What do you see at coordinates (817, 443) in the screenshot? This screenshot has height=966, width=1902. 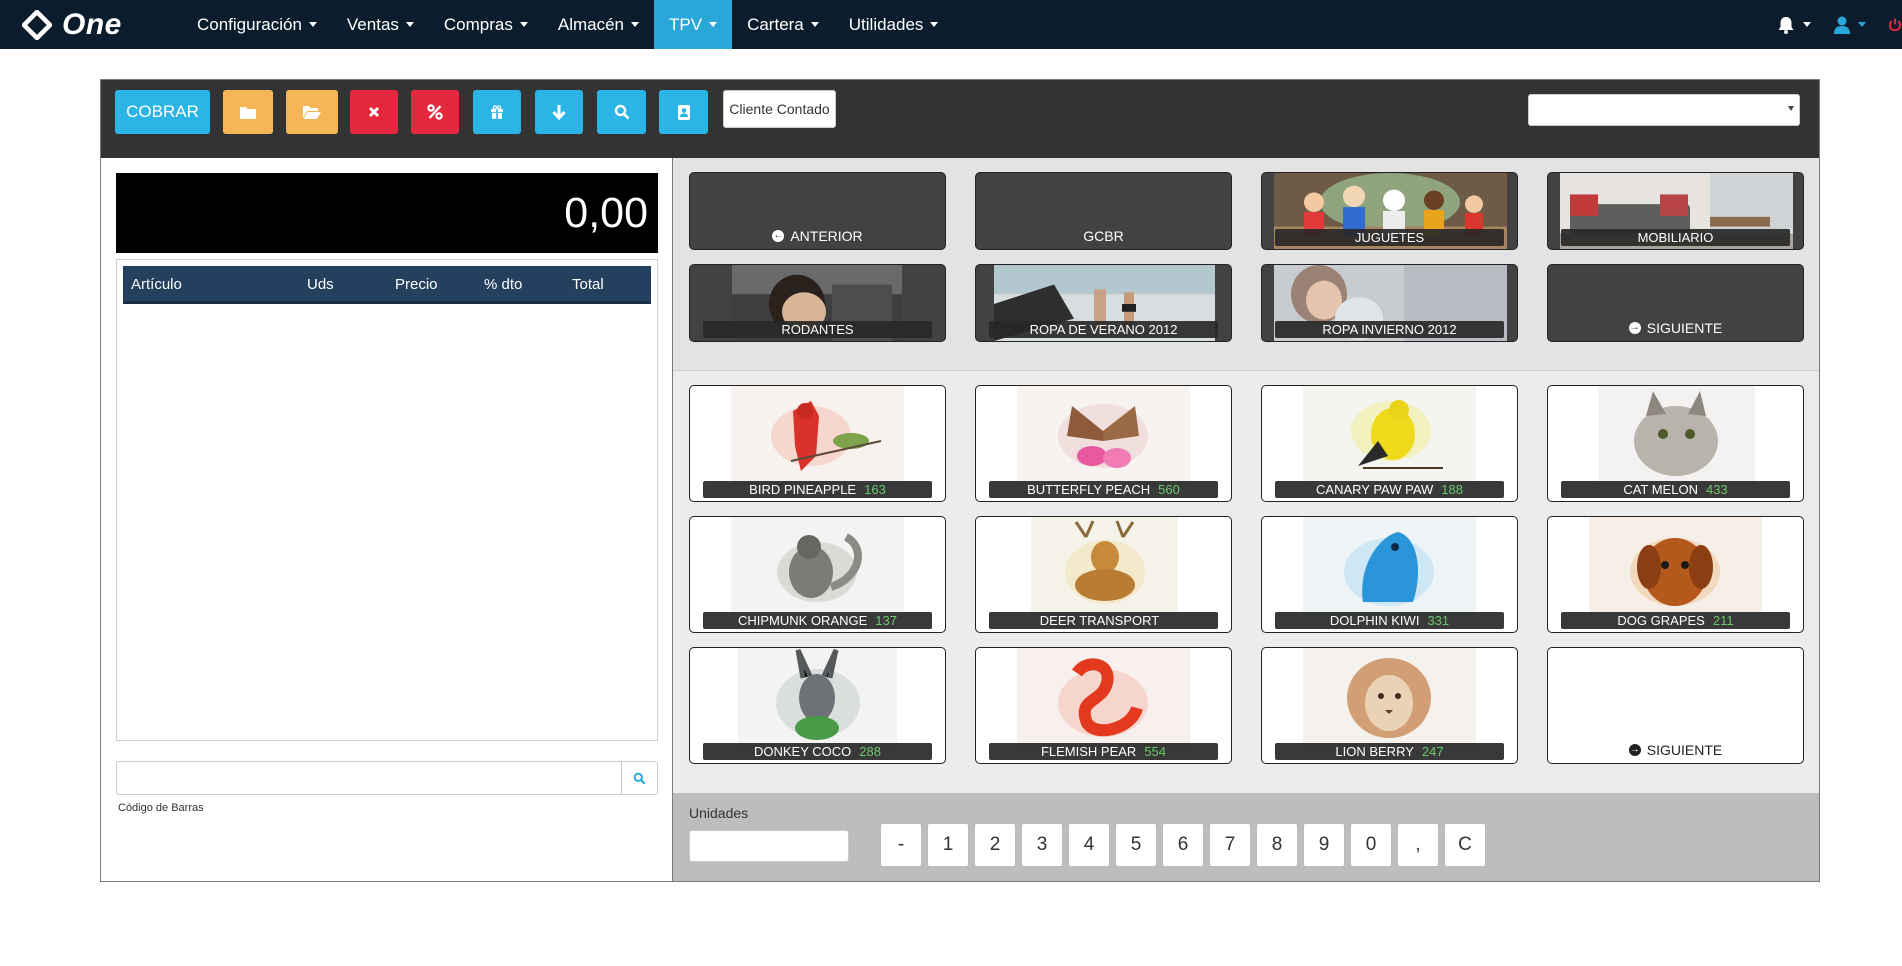 I see `product-tile: BIRD PINEAPPLE 163` at bounding box center [817, 443].